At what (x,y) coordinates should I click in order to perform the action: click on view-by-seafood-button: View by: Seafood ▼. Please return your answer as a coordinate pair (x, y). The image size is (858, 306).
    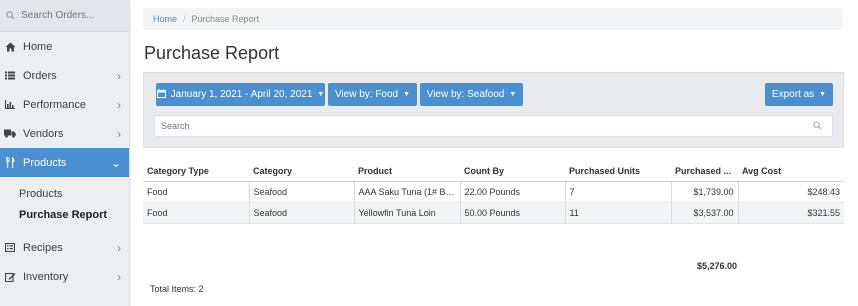
    Looking at the image, I should click on (471, 94).